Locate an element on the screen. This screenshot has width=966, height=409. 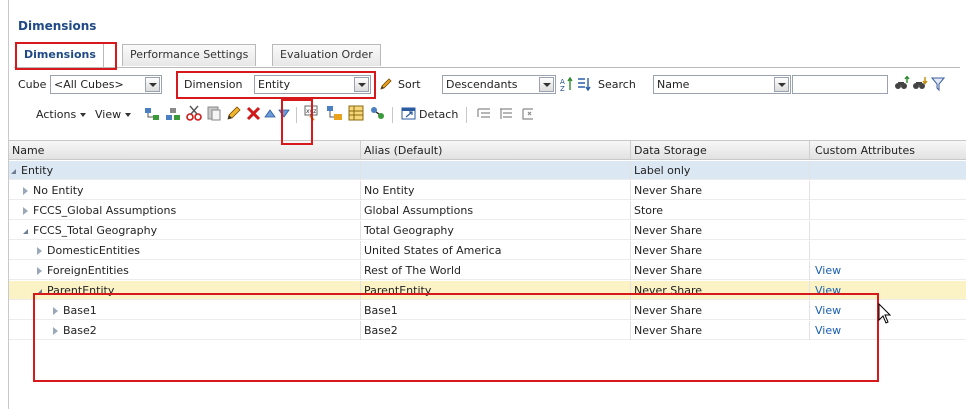
sort-select: Descendants is located at coordinates (499, 84).